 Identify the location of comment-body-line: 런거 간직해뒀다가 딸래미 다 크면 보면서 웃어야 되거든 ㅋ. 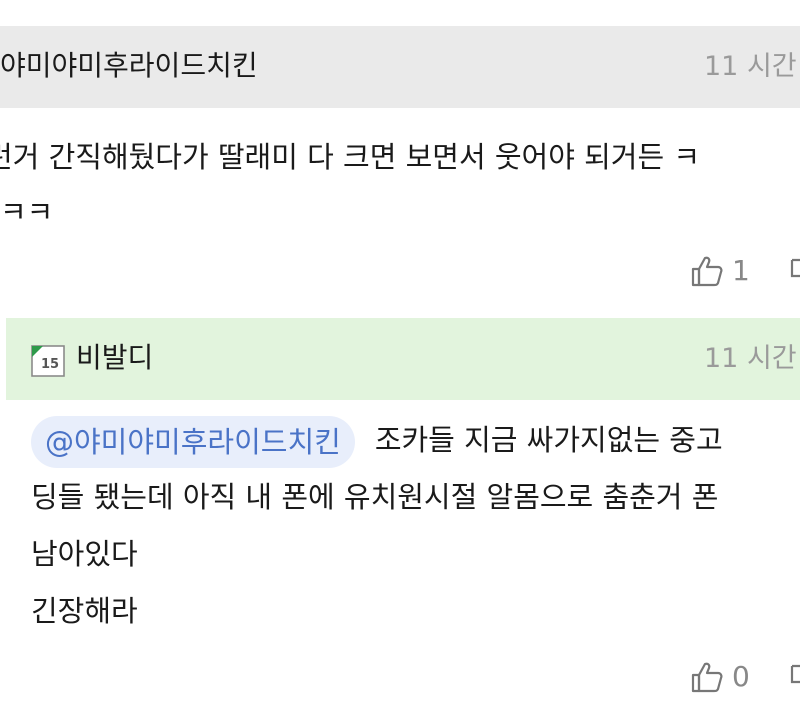
(350, 157).